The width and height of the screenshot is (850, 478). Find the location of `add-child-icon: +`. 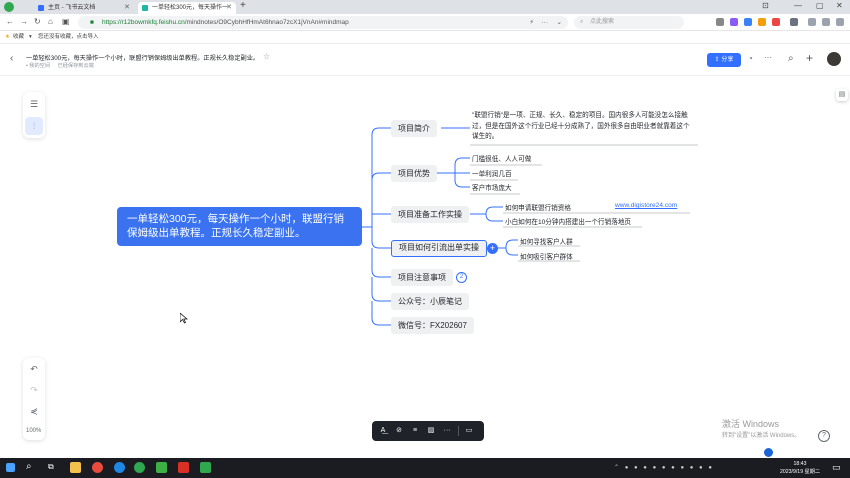

add-child-icon: + is located at coordinates (492, 248).